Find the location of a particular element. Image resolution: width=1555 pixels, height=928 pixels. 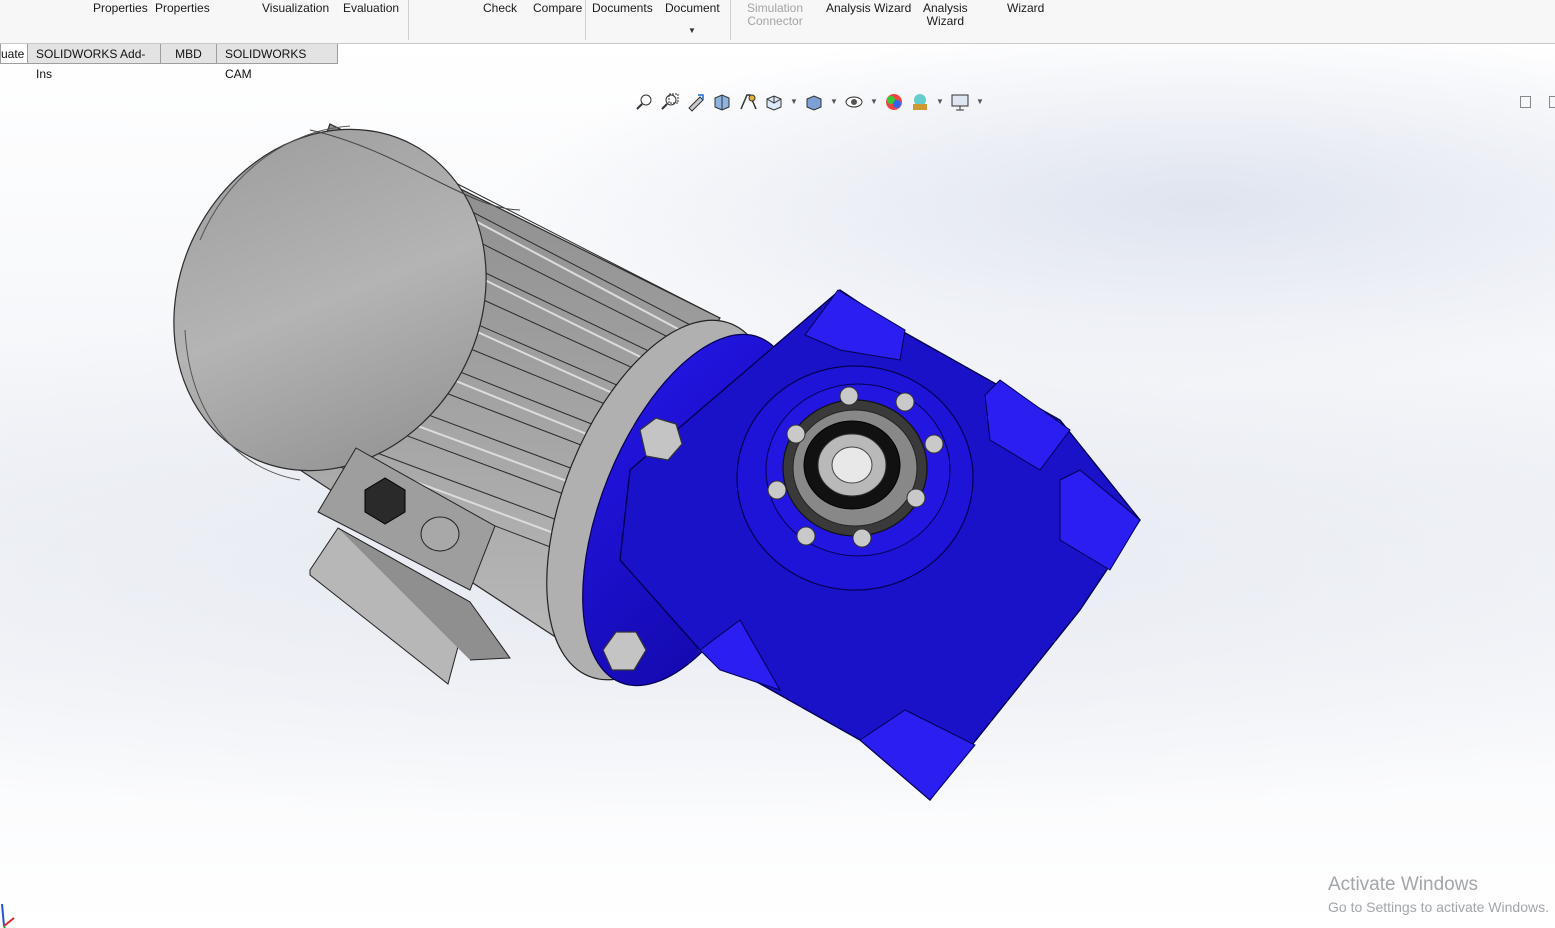

properties-button-1: Properties is located at coordinates (120, 8).